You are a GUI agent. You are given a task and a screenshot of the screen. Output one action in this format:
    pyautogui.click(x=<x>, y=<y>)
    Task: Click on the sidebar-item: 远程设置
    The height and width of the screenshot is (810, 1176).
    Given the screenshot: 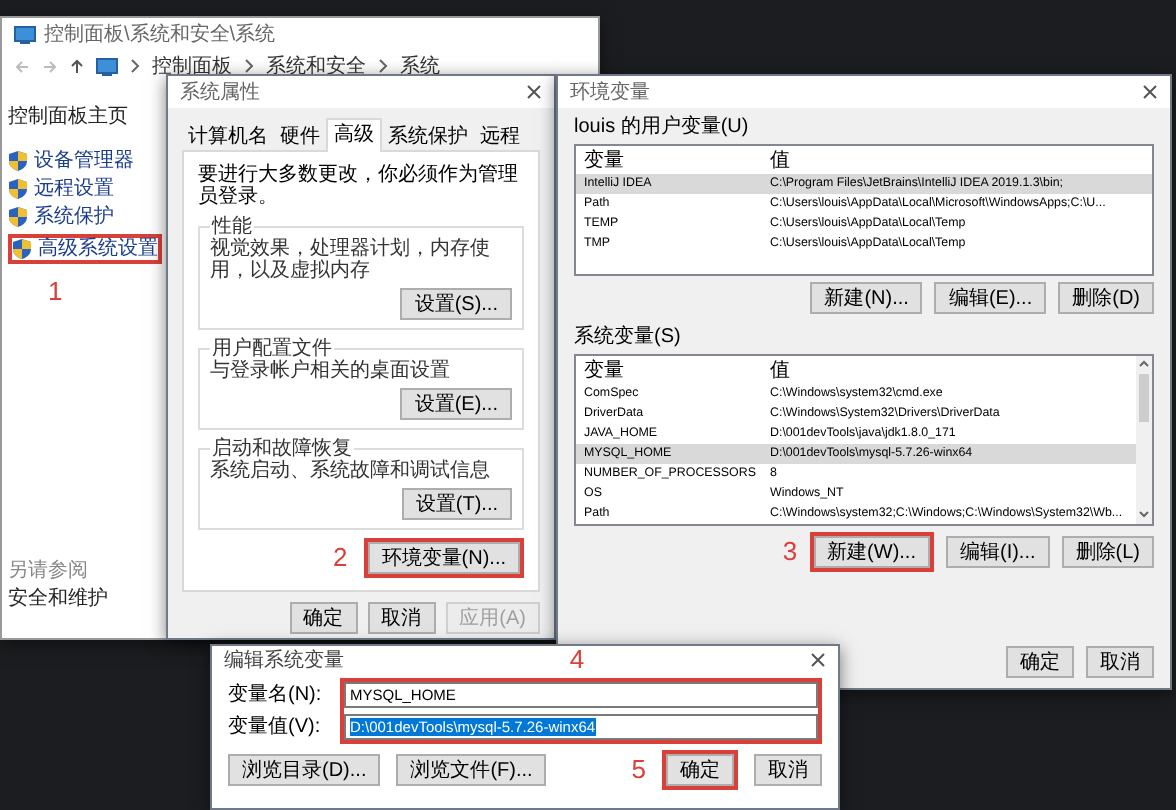 What is the action you would take?
    pyautogui.click(x=61, y=189)
    